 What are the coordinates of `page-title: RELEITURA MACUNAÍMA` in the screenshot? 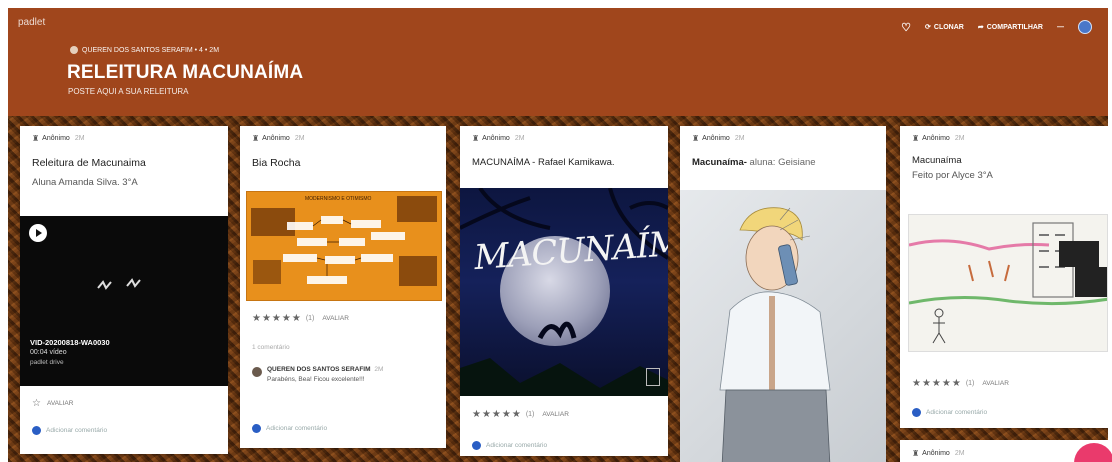 It's located at (185, 72).